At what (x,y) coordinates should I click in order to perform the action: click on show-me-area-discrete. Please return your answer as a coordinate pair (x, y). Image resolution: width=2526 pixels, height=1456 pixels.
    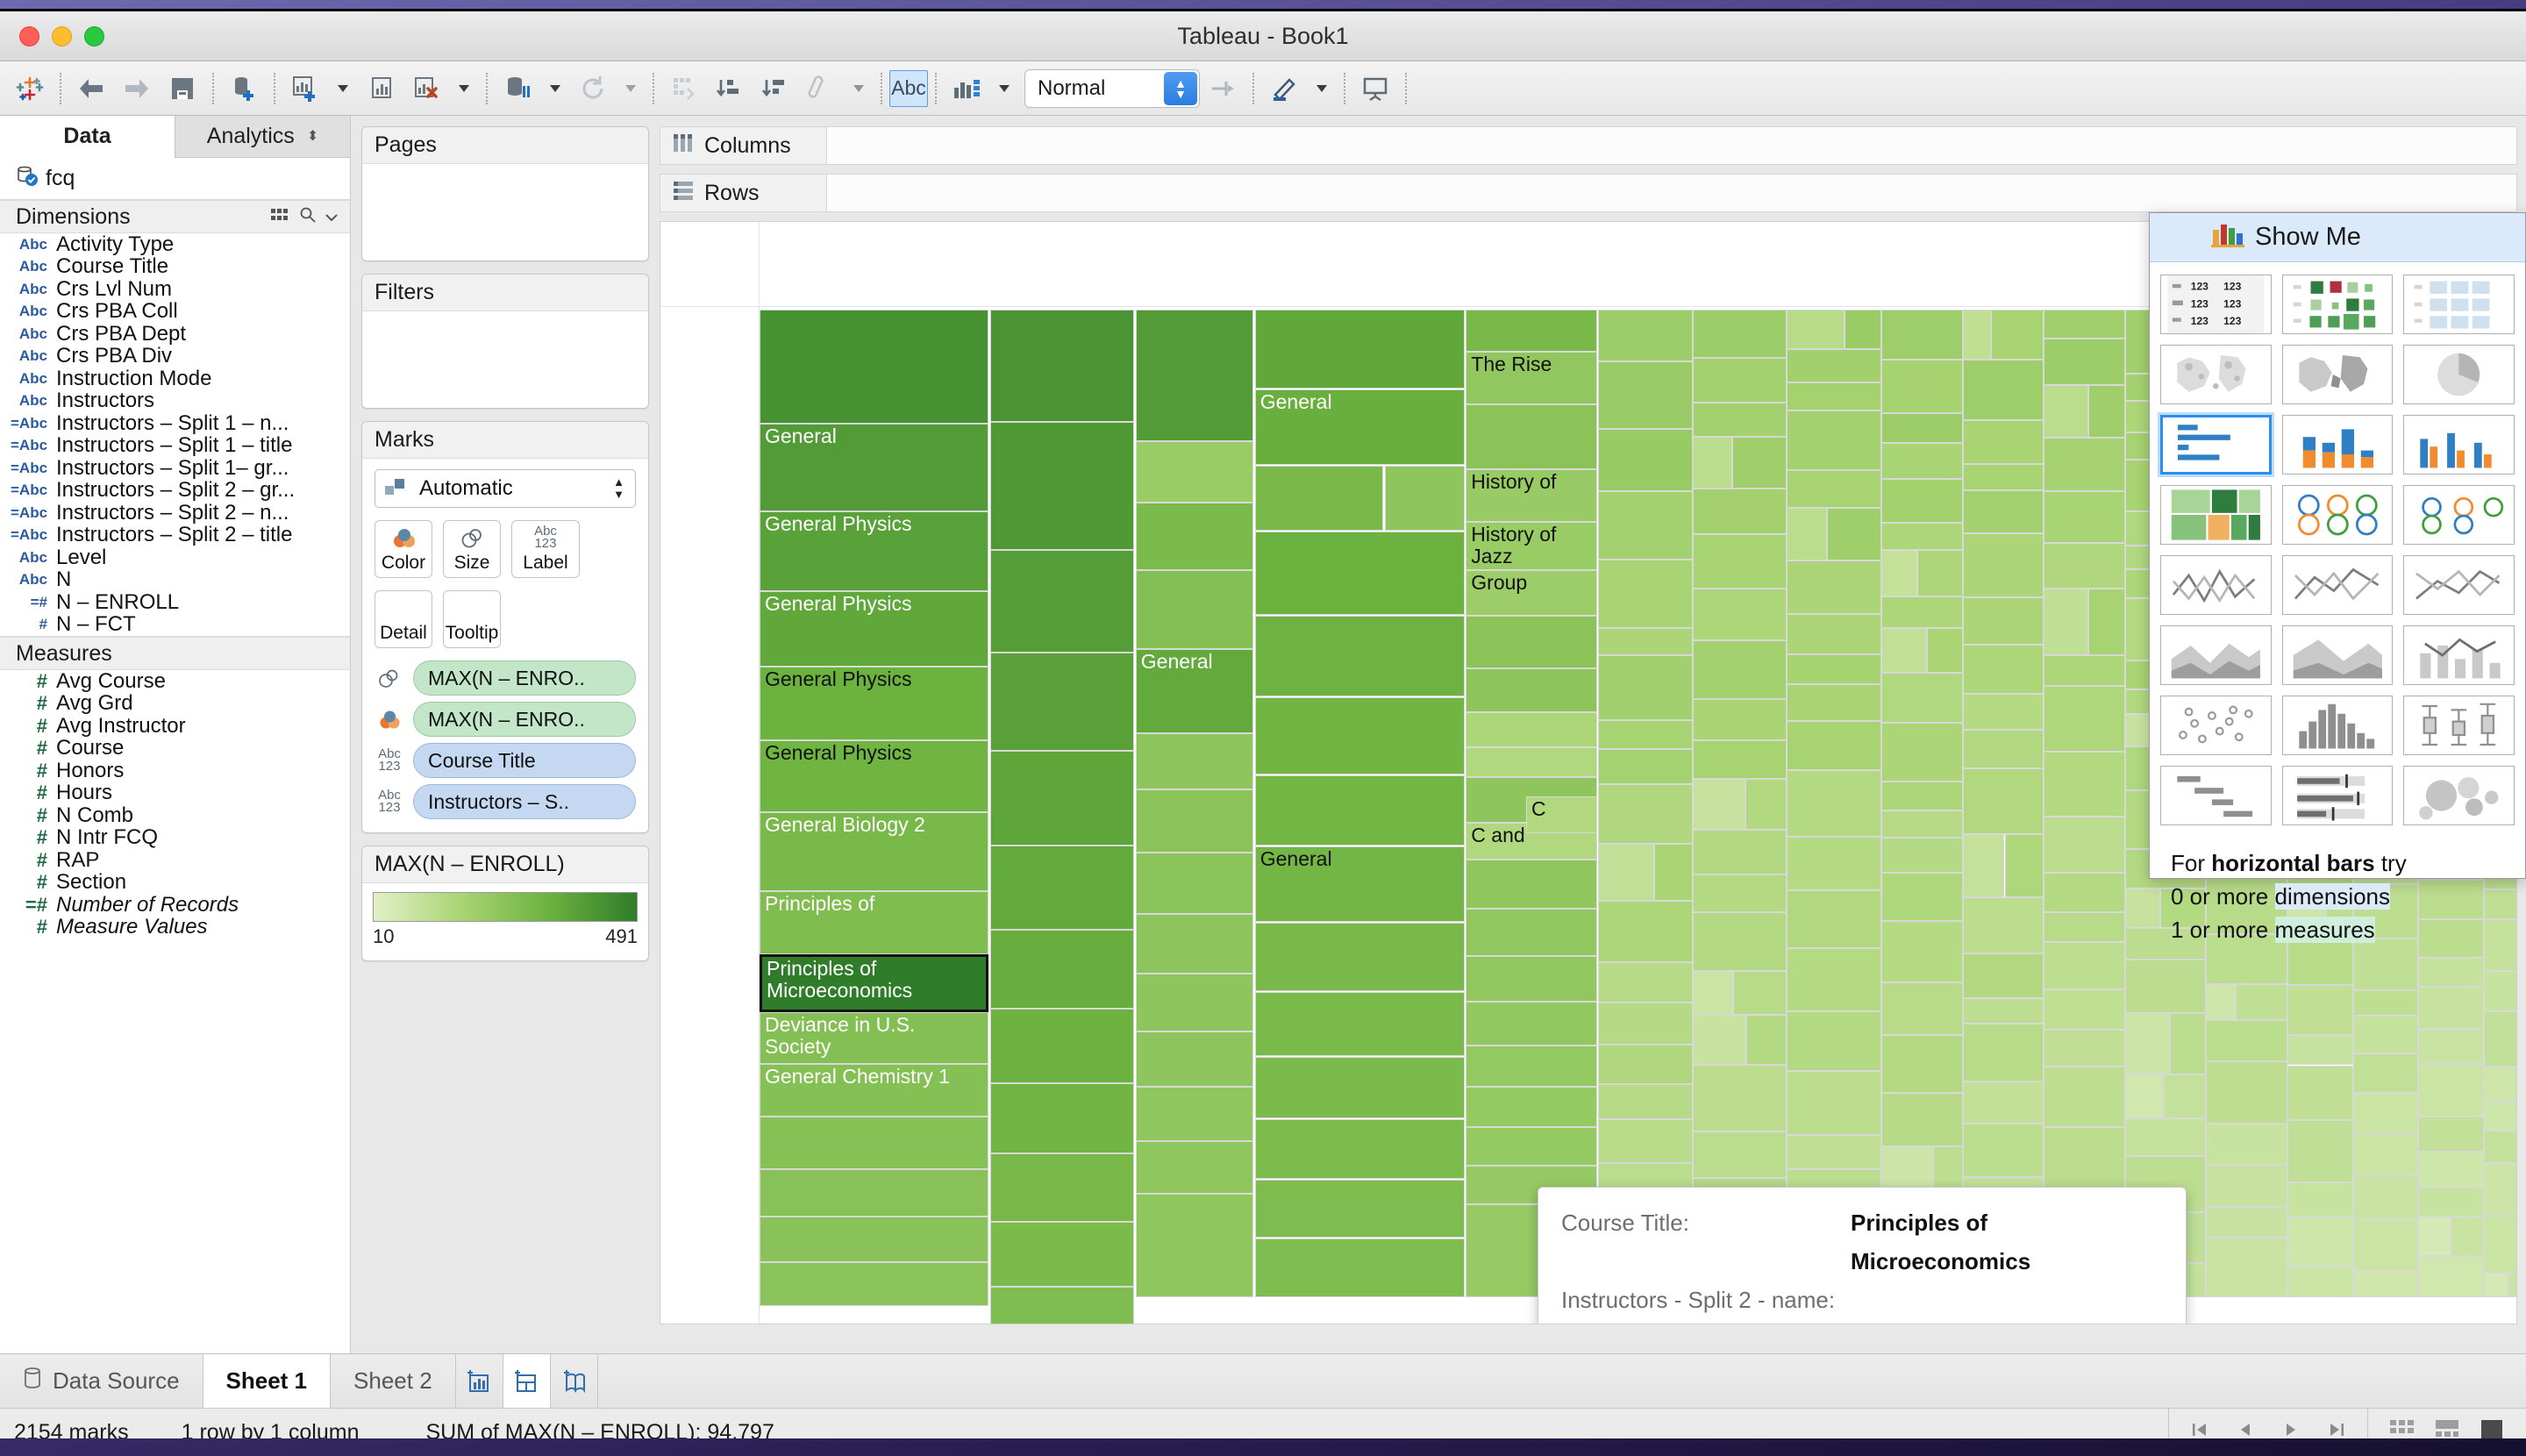
    Looking at the image, I should click on (2337, 655).